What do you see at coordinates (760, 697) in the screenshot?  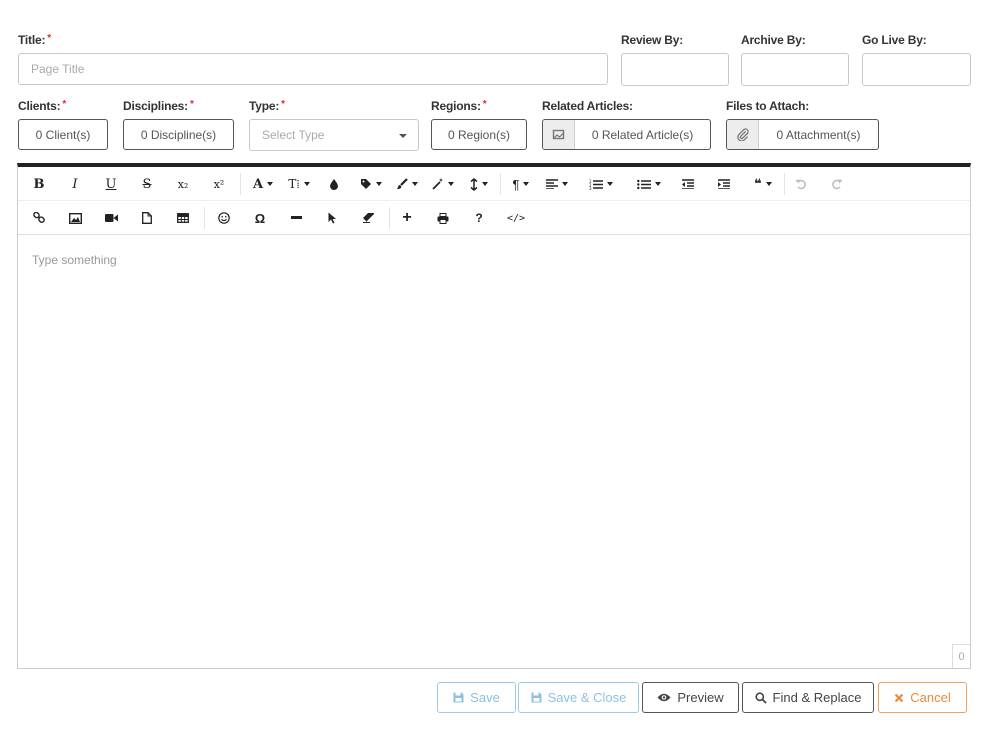 I see `search-icon` at bounding box center [760, 697].